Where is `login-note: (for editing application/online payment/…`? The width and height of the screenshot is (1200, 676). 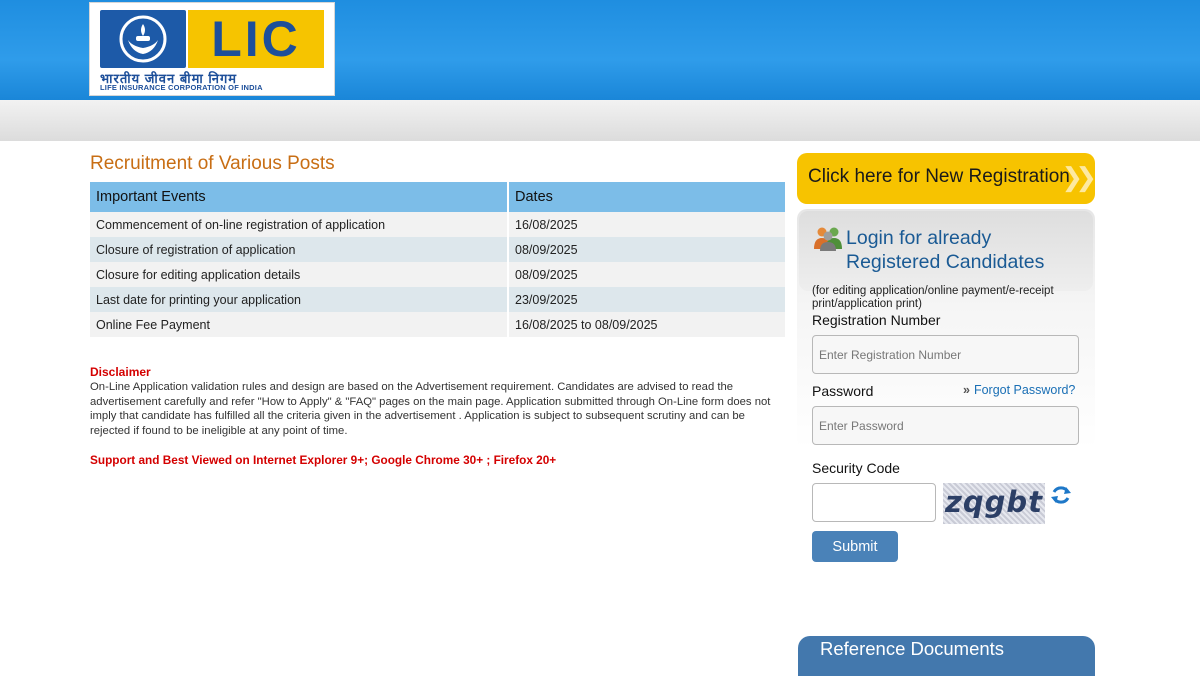
login-note: (for editing application/online payment/… is located at coordinates (933, 297).